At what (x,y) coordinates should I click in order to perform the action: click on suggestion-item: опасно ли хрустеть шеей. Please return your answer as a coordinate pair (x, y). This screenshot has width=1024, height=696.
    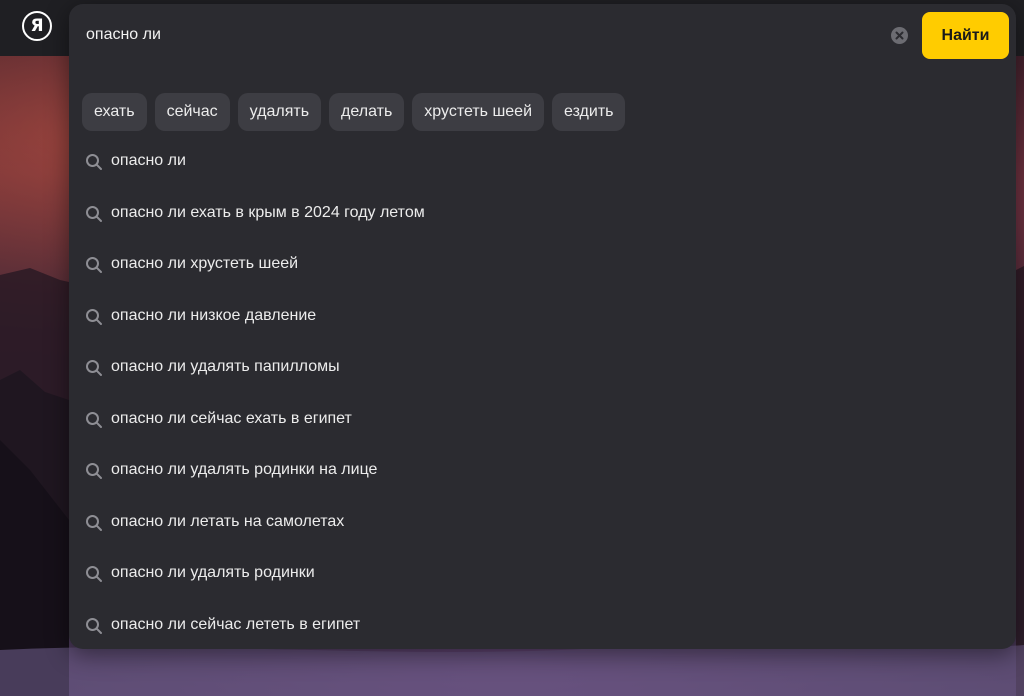
    Looking at the image, I should click on (542, 264).